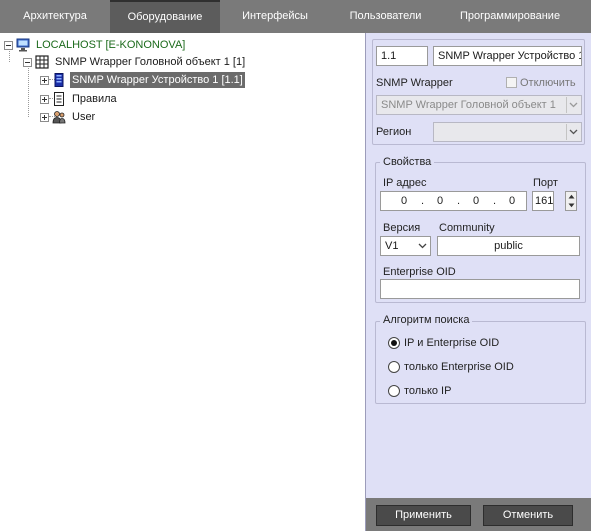  What do you see at coordinates (508, 246) in the screenshot?
I see `community-field: public` at bounding box center [508, 246].